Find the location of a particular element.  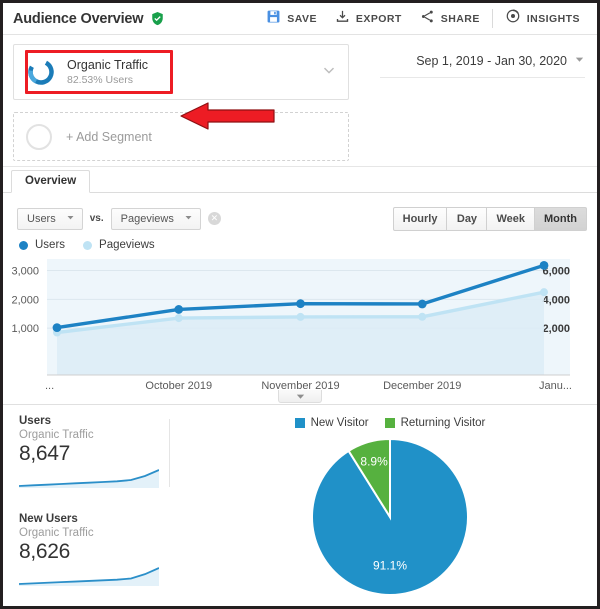

export-download-icon is located at coordinates (342, 19).